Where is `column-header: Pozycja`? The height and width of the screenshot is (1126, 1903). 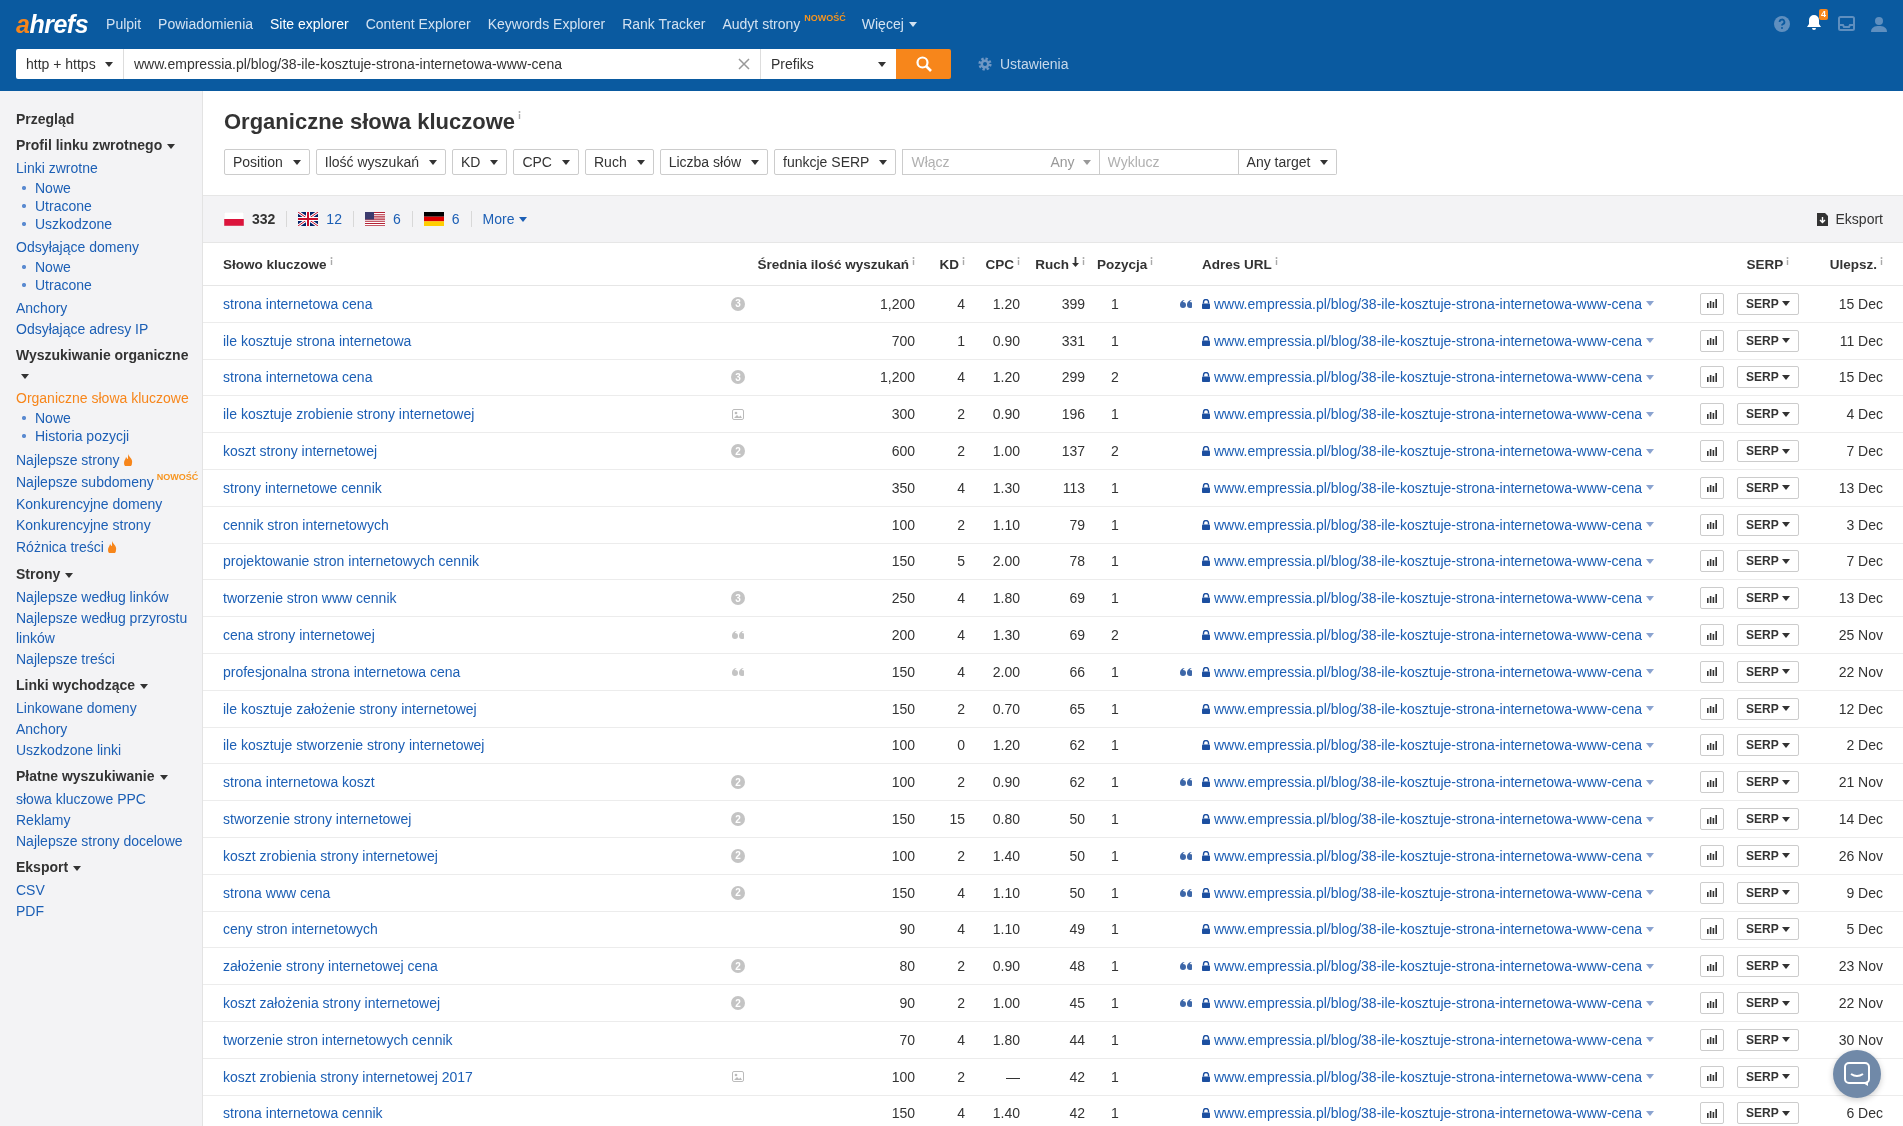
column-header: Pozycja is located at coordinates (1122, 264).